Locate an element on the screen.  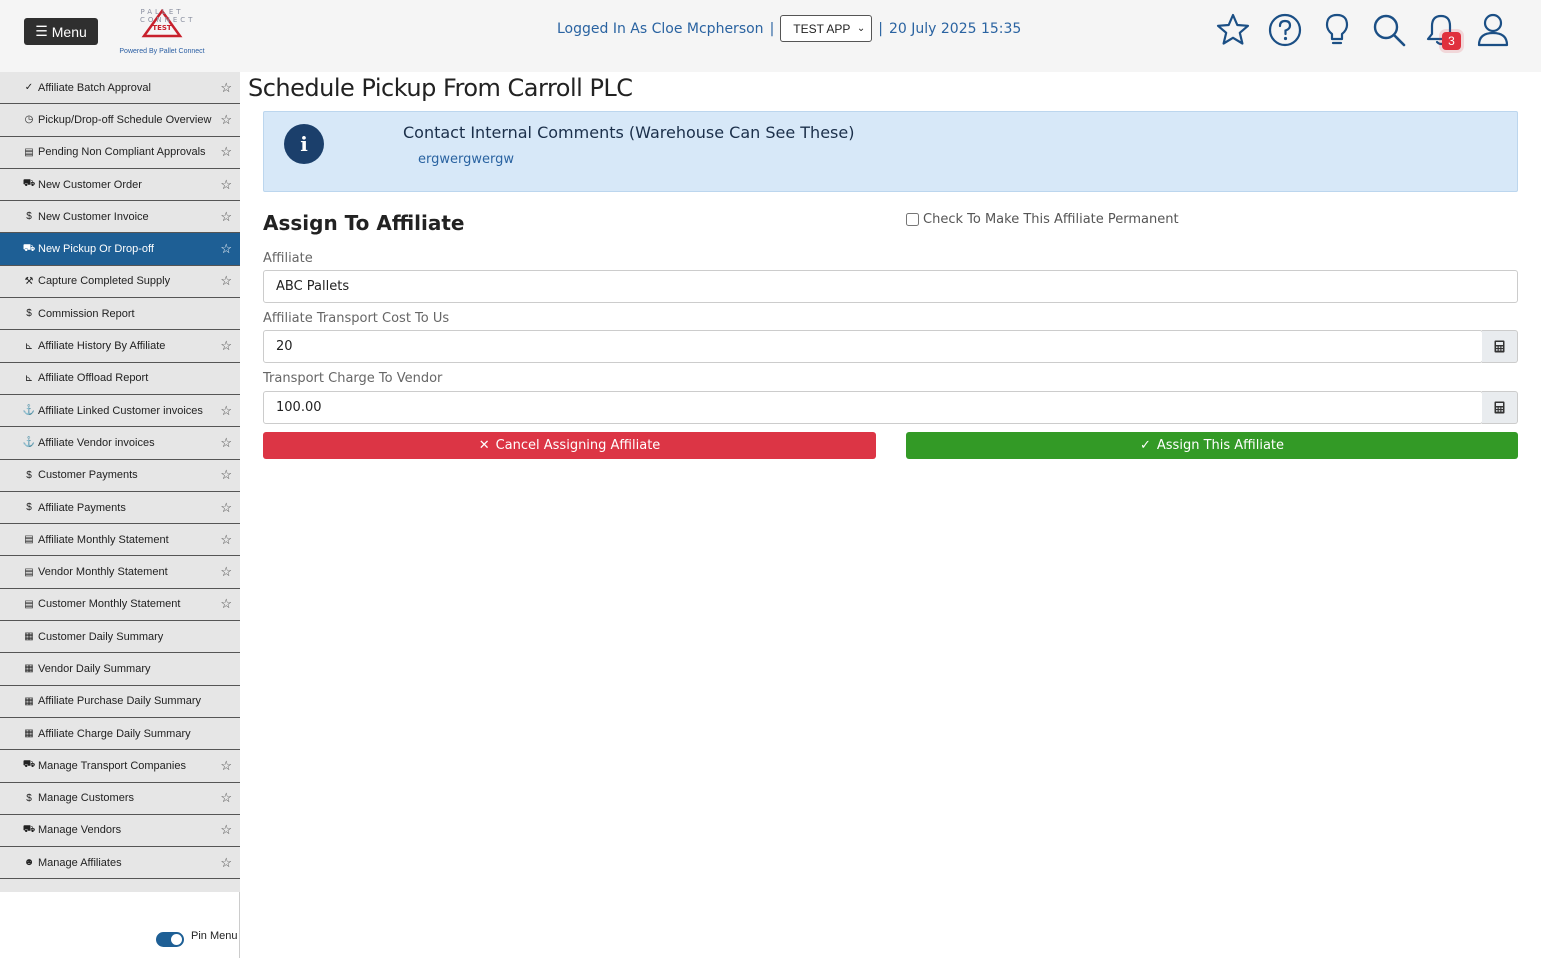
help-button is located at coordinates (1285, 30).